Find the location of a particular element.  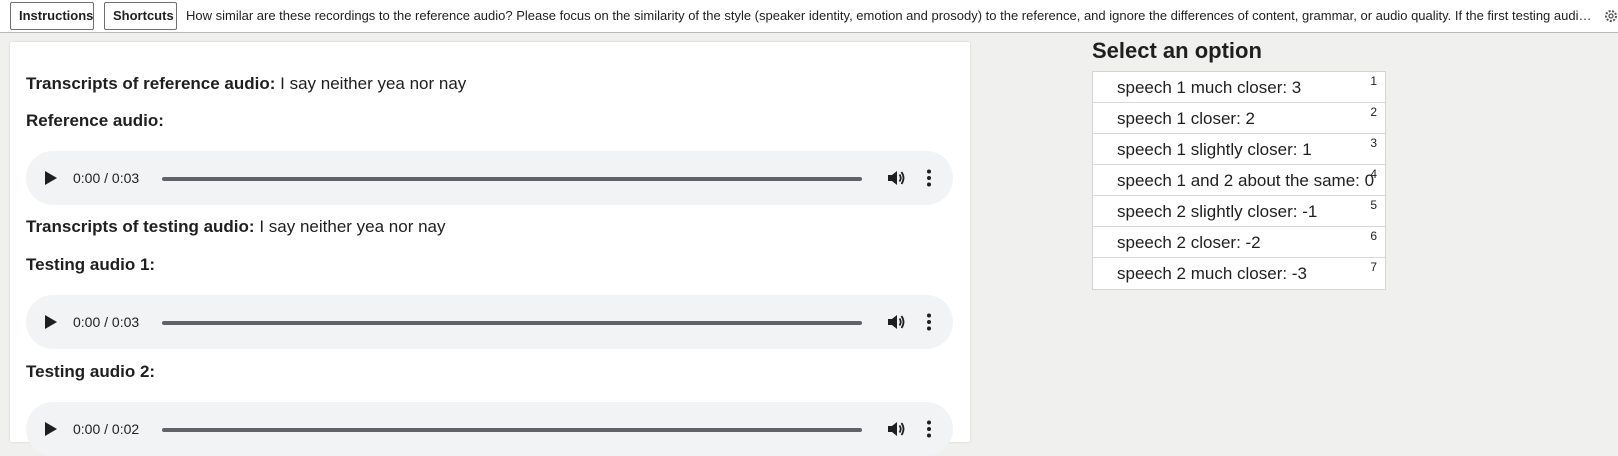

option-speech1-slightly-closer: speech 1 slightly closer: 1 3 is located at coordinates (1239, 149).